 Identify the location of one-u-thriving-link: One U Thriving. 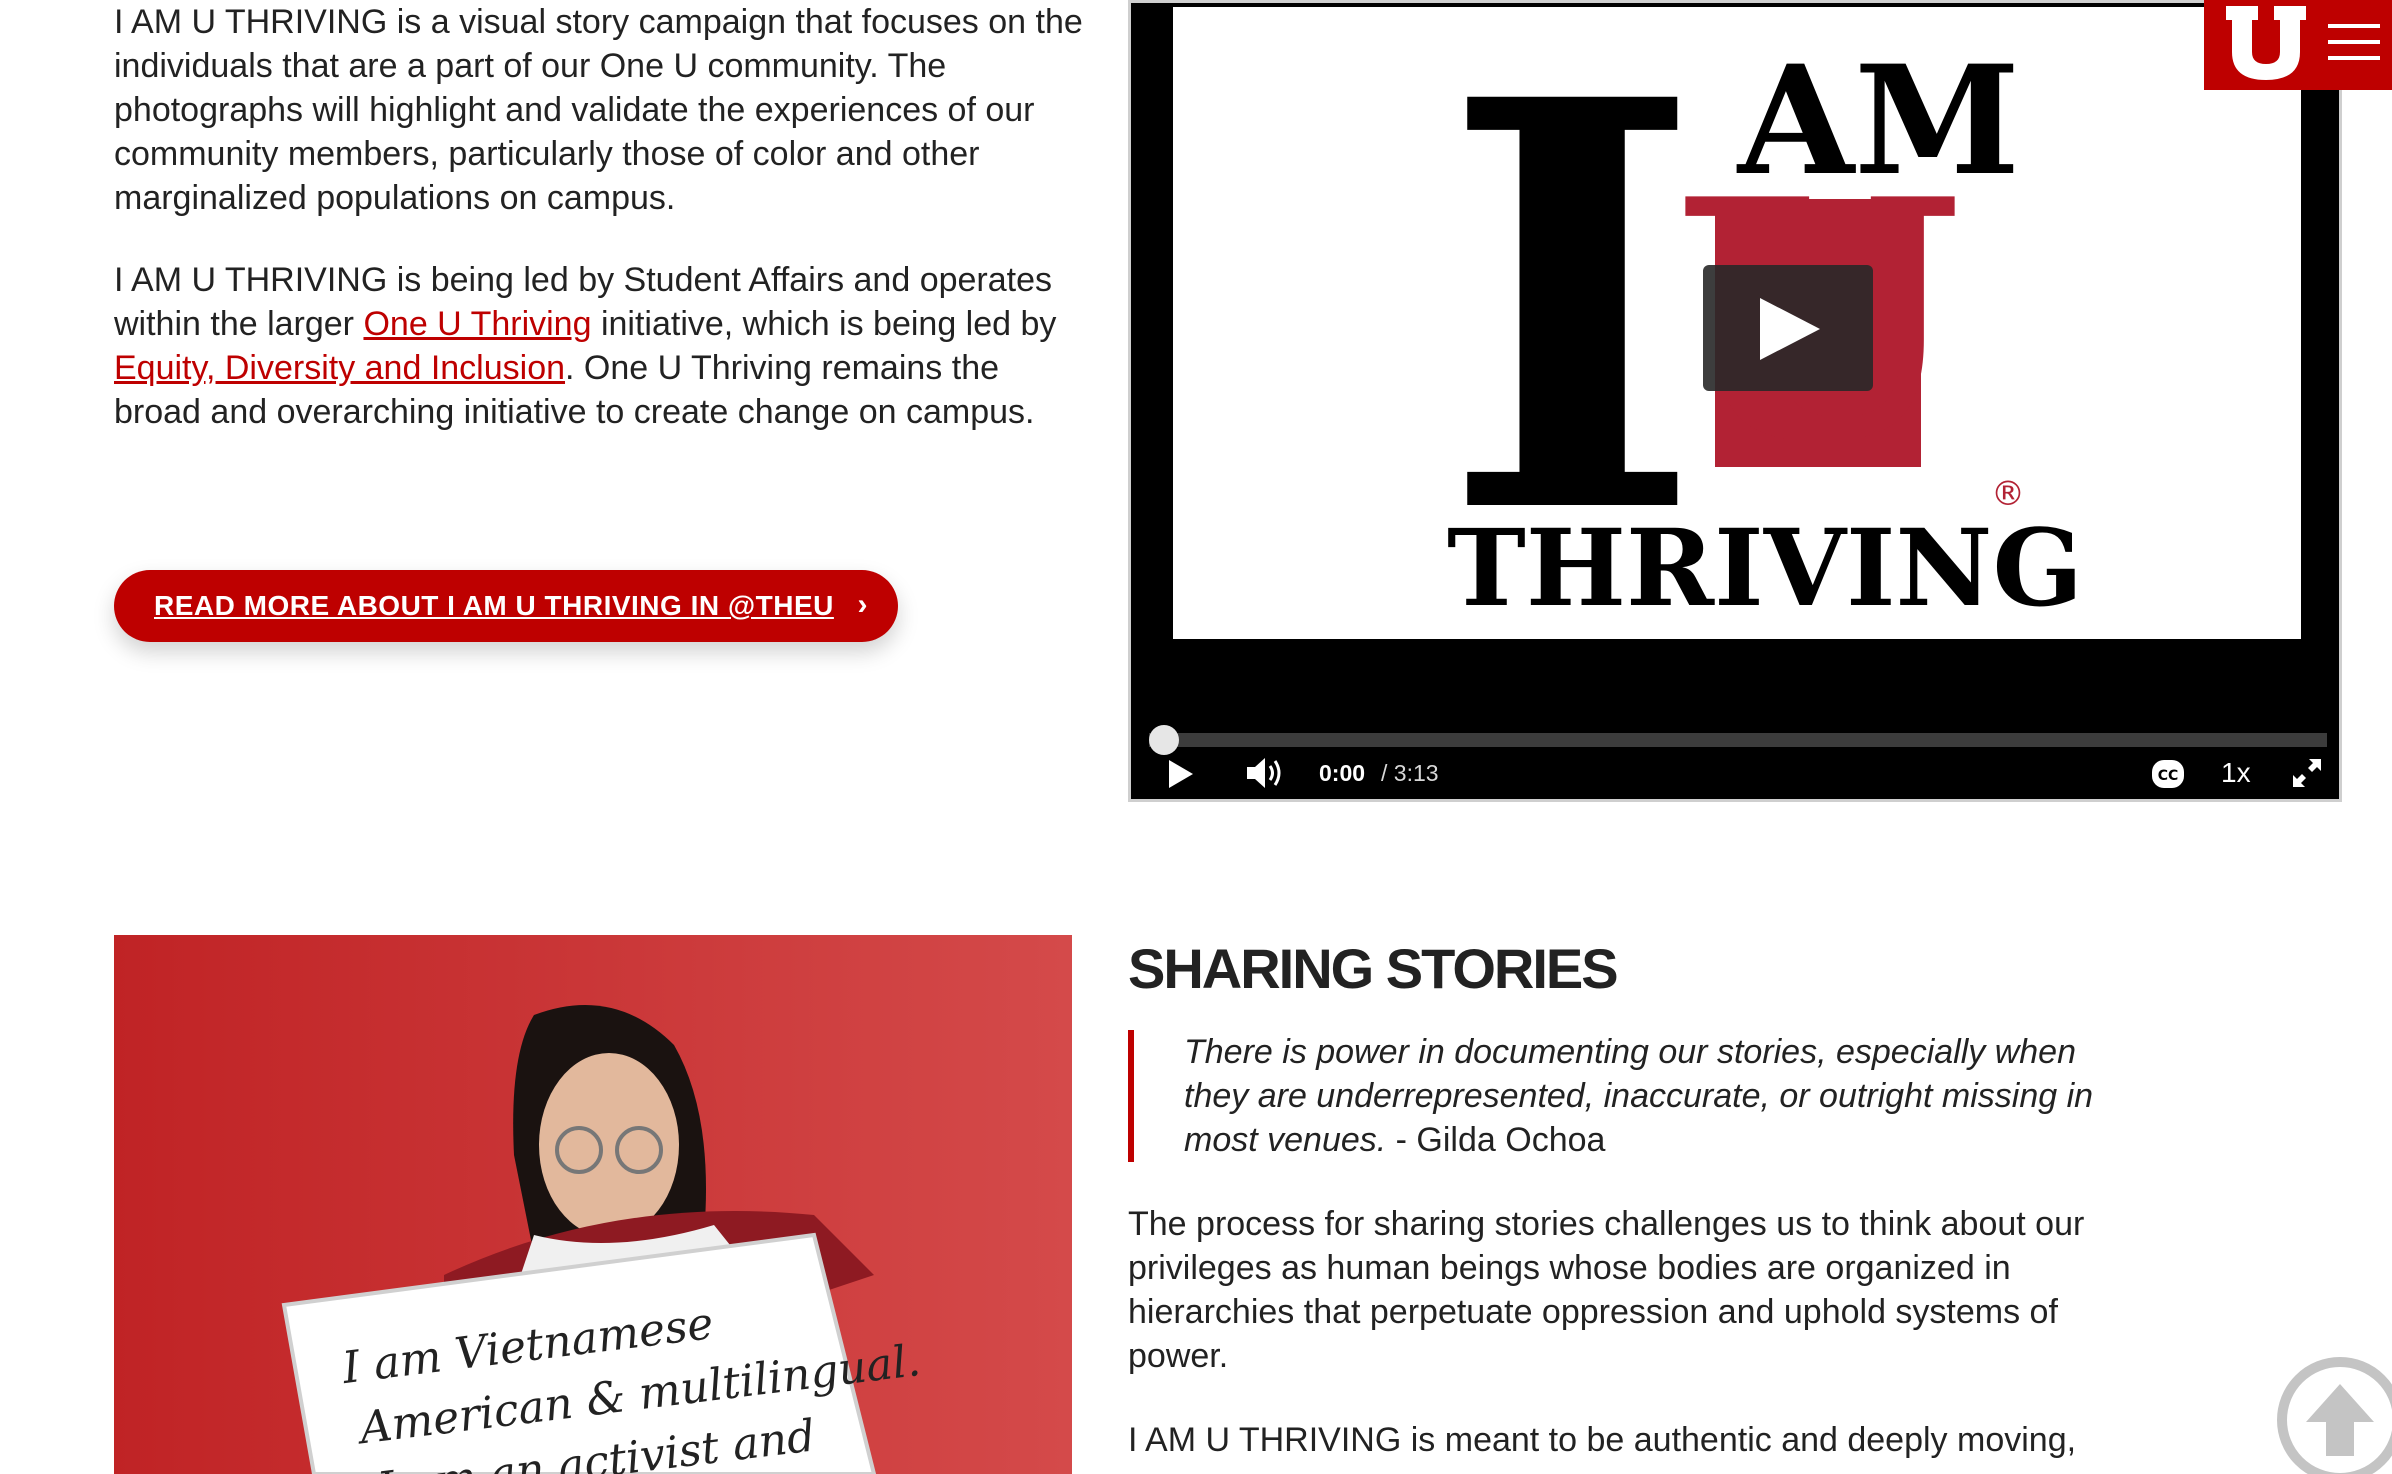
(477, 324).